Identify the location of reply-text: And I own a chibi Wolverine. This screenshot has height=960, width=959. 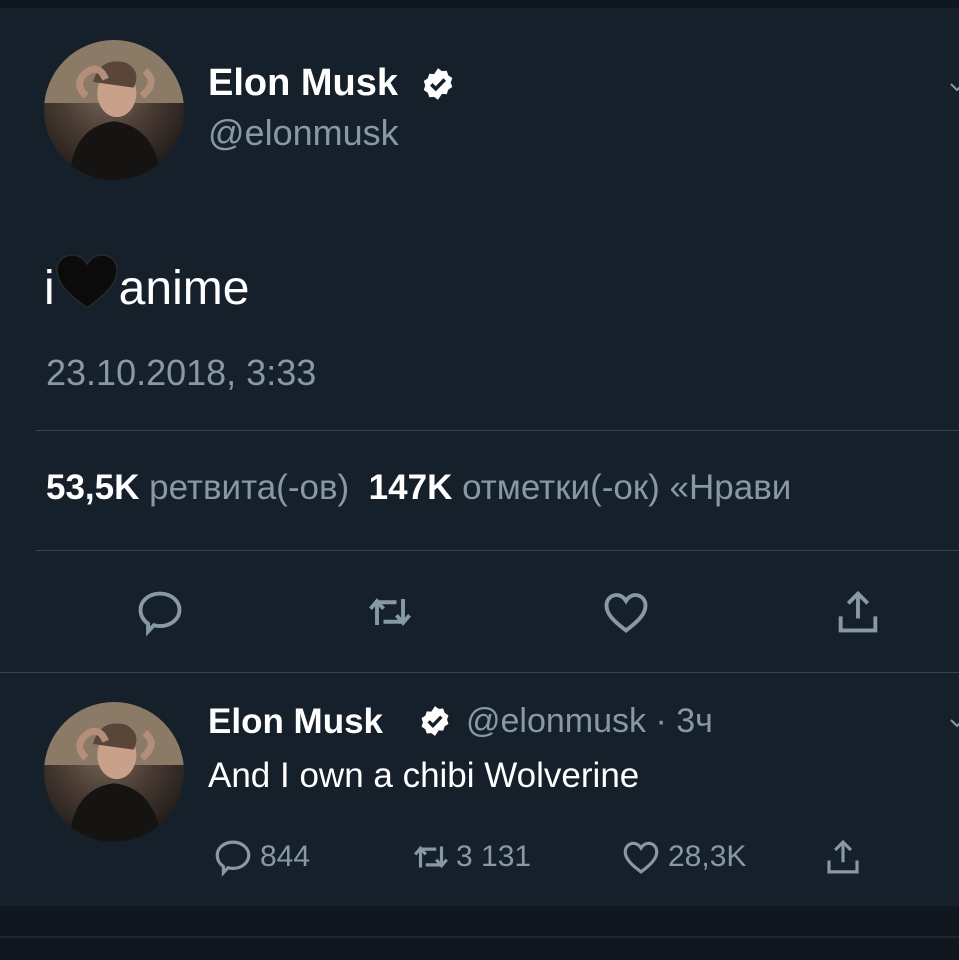
(424, 775).